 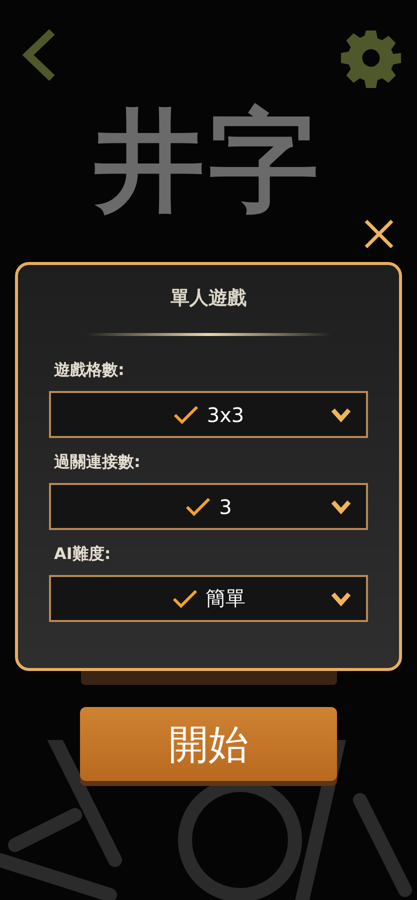 I want to click on back-icon, so click(x=39, y=55).